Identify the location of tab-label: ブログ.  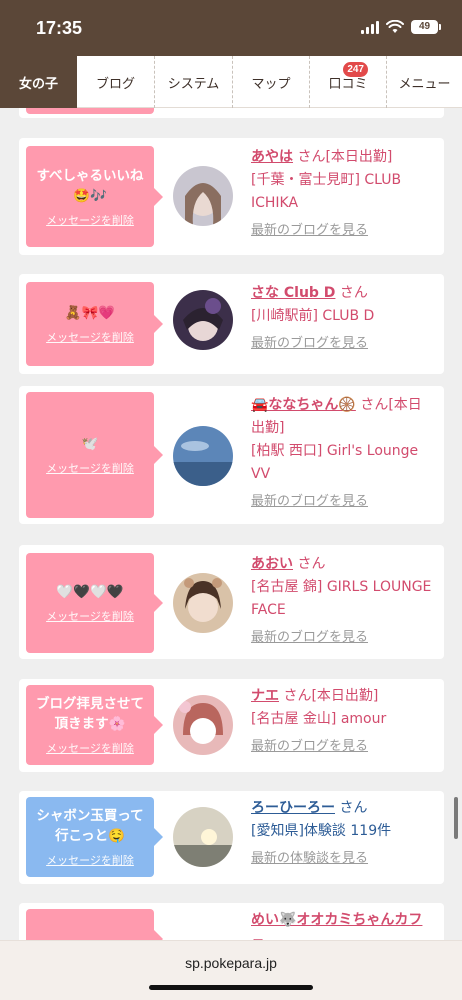
(115, 84).